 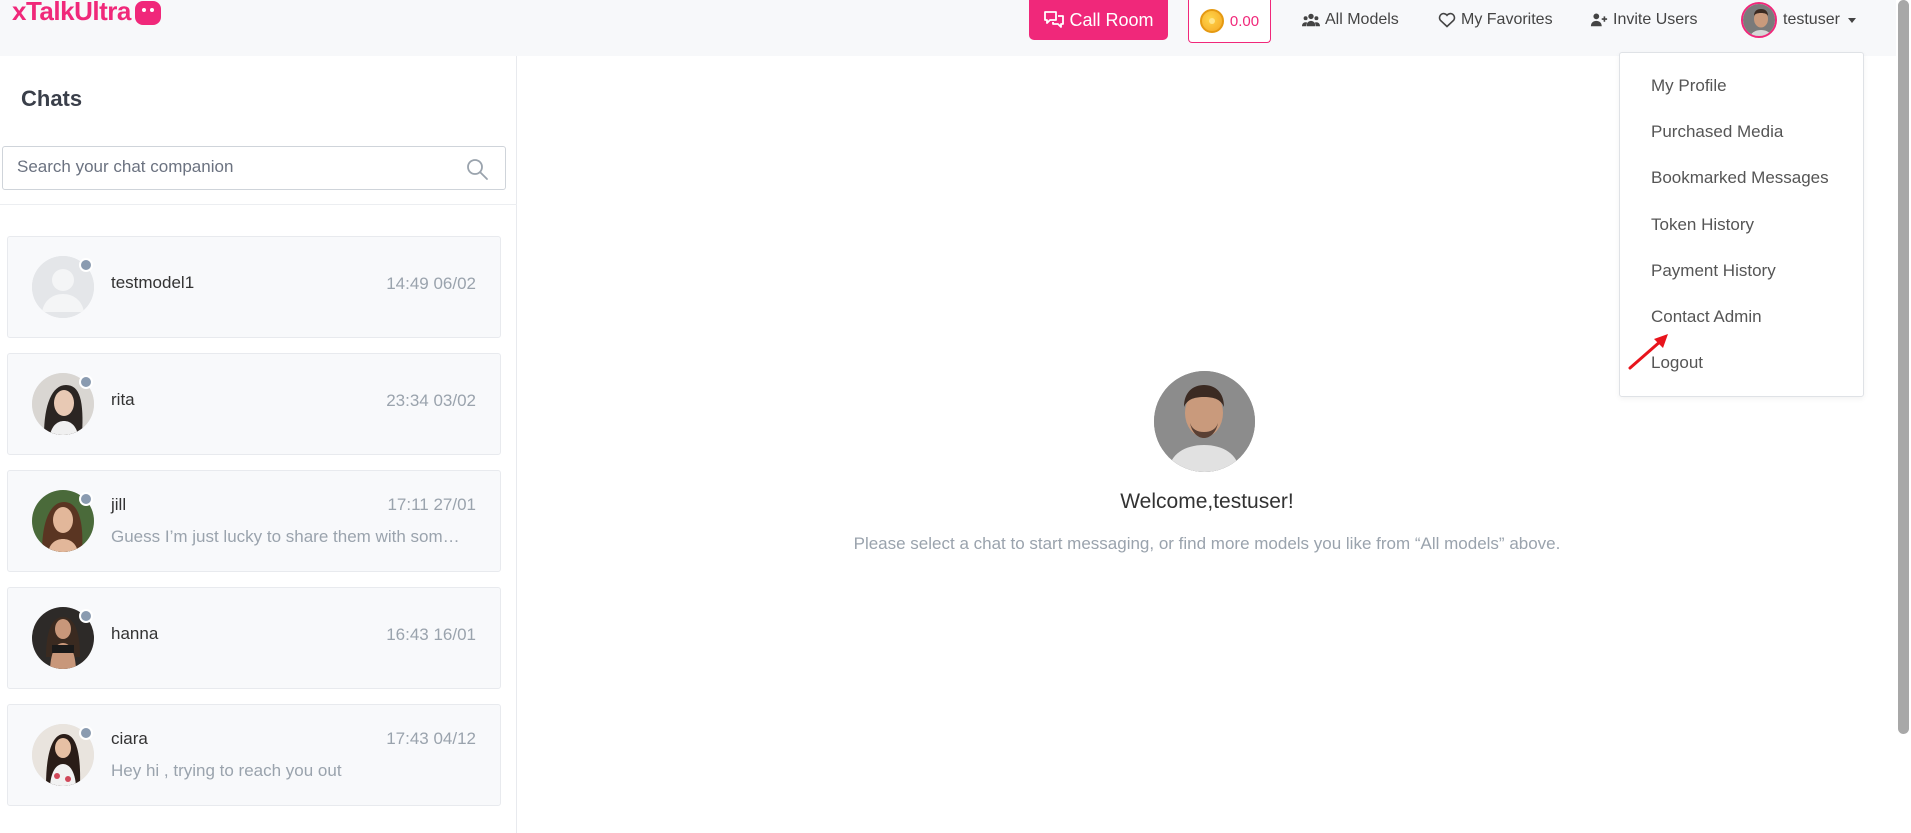 I want to click on invite-users-label: Invite Users, so click(x=1655, y=19).